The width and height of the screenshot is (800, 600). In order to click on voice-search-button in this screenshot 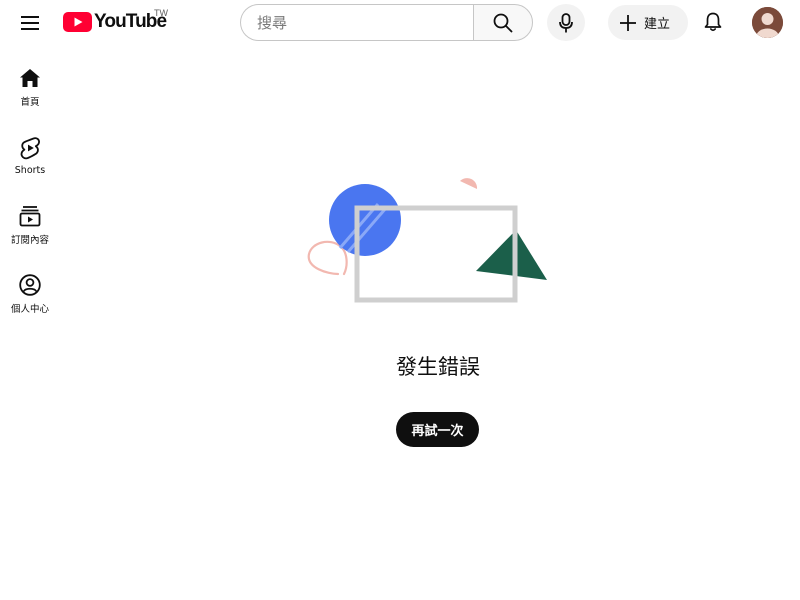, I will do `click(566, 22)`.